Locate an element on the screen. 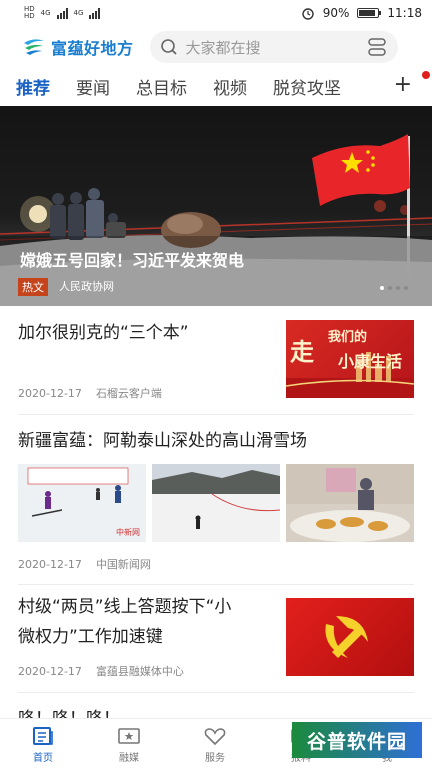 The image size is (432, 768). food-image is located at coordinates (350, 503).